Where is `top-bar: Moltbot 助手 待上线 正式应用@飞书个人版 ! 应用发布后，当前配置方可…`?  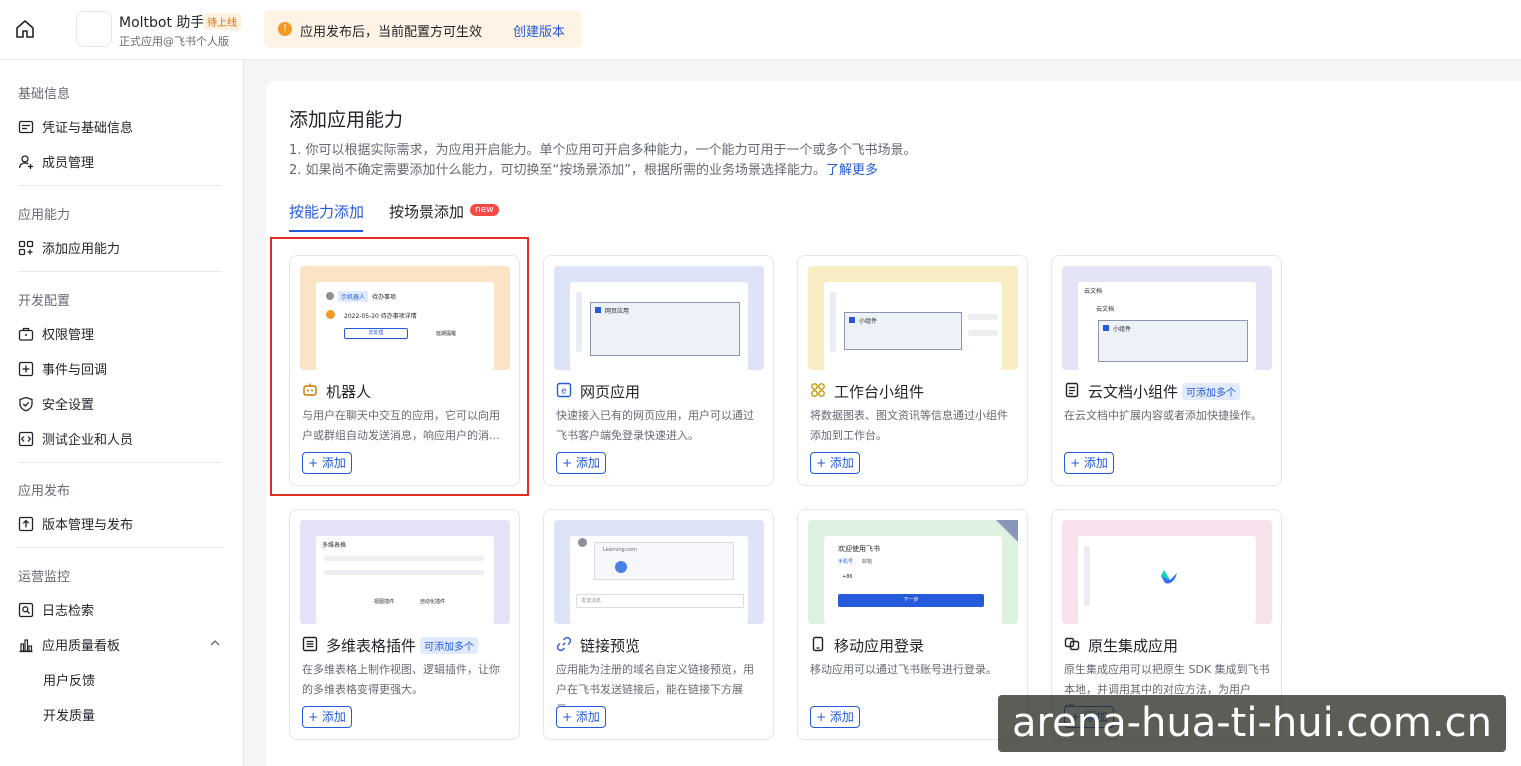
top-bar: Moltbot 助手 待上线 正式应用@飞书个人版 ! 应用发布后，当前配置方可… is located at coordinates (760, 30).